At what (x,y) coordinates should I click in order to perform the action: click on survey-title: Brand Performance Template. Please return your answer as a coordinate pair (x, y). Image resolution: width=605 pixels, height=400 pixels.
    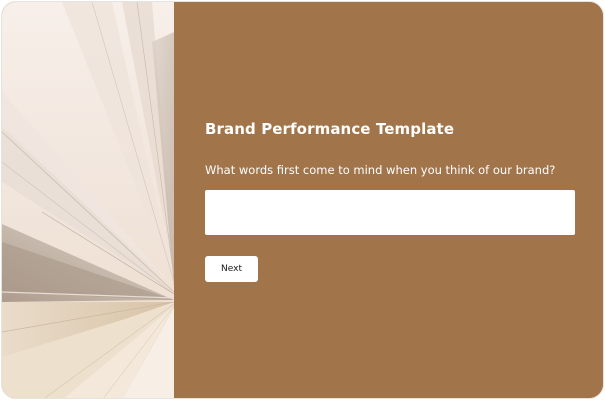
    Looking at the image, I should click on (330, 129).